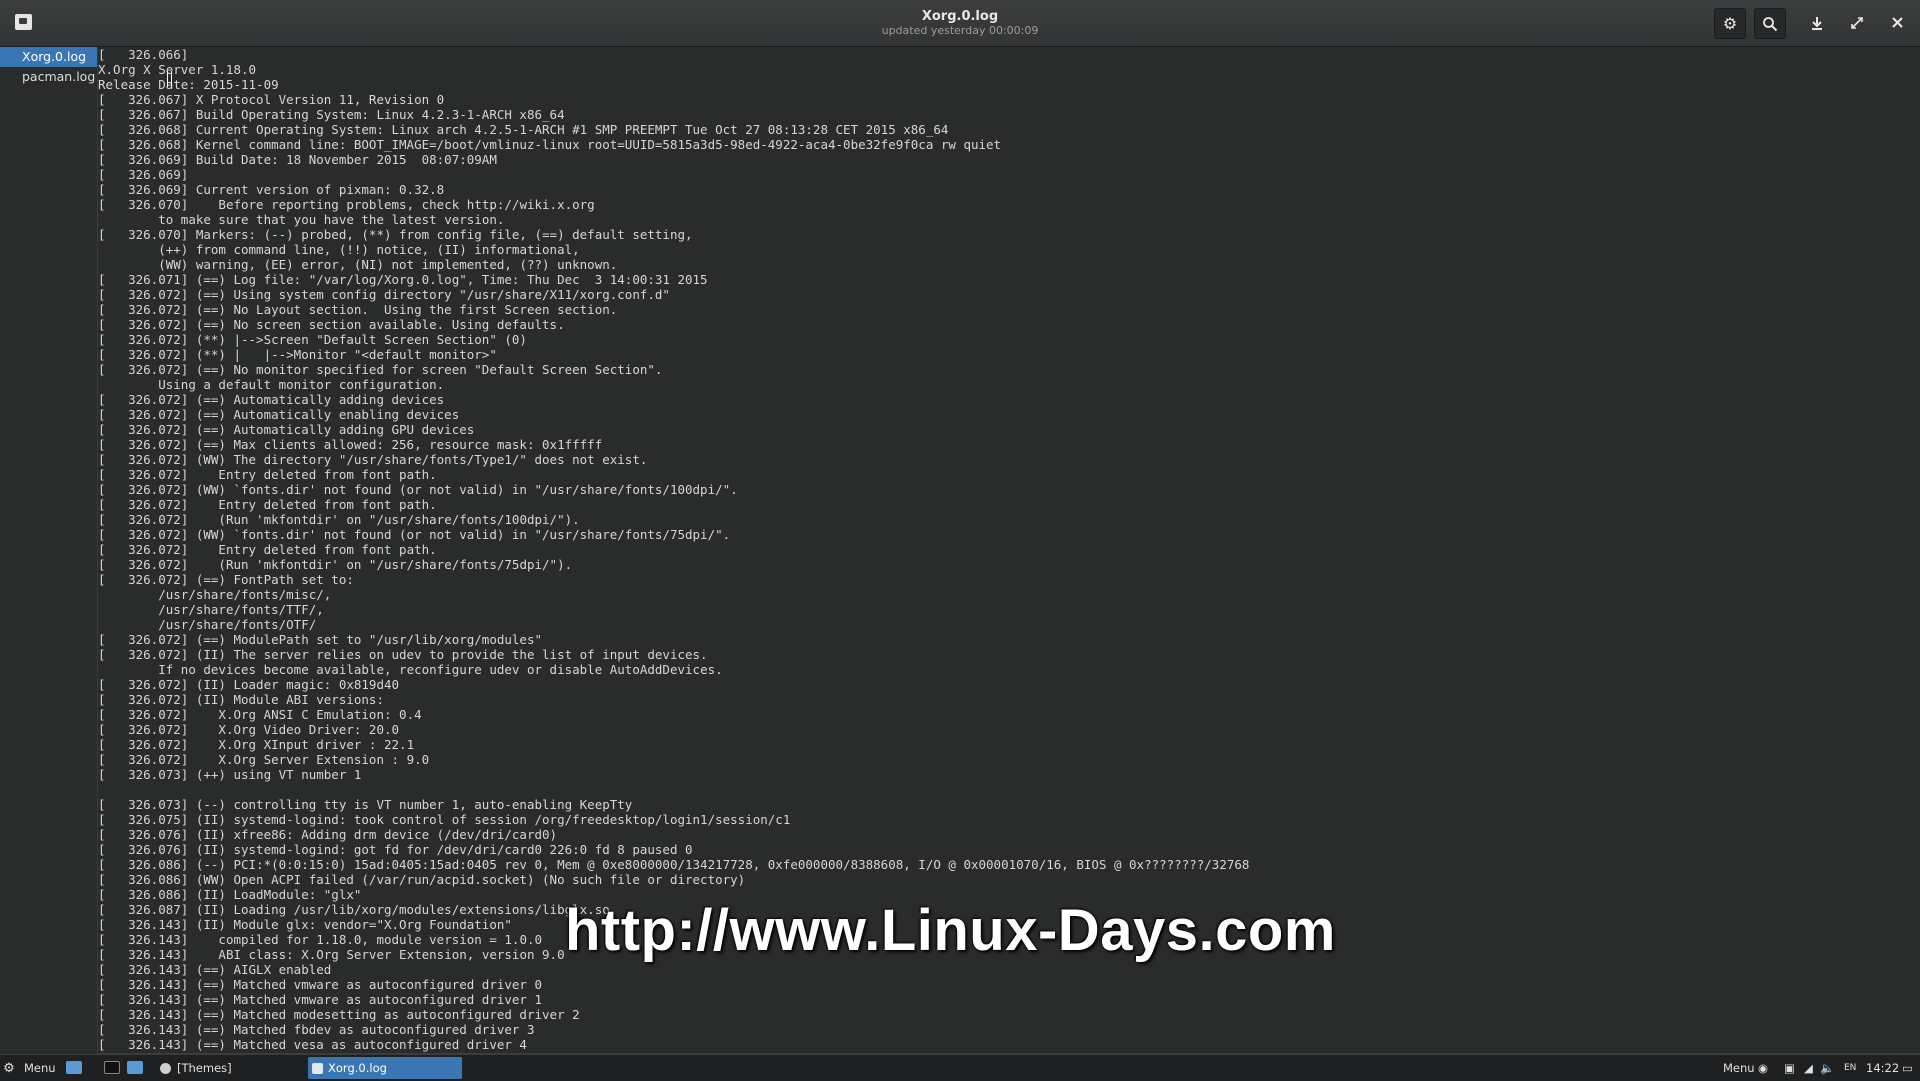 The image size is (1920, 1081). Describe the element at coordinates (1808, 1068) in the screenshot. I see `signal-icon: ◢` at that location.